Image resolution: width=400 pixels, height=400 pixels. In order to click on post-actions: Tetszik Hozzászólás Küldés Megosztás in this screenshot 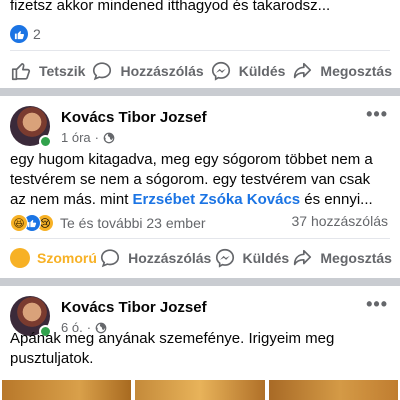, I will do `click(200, 71)`.